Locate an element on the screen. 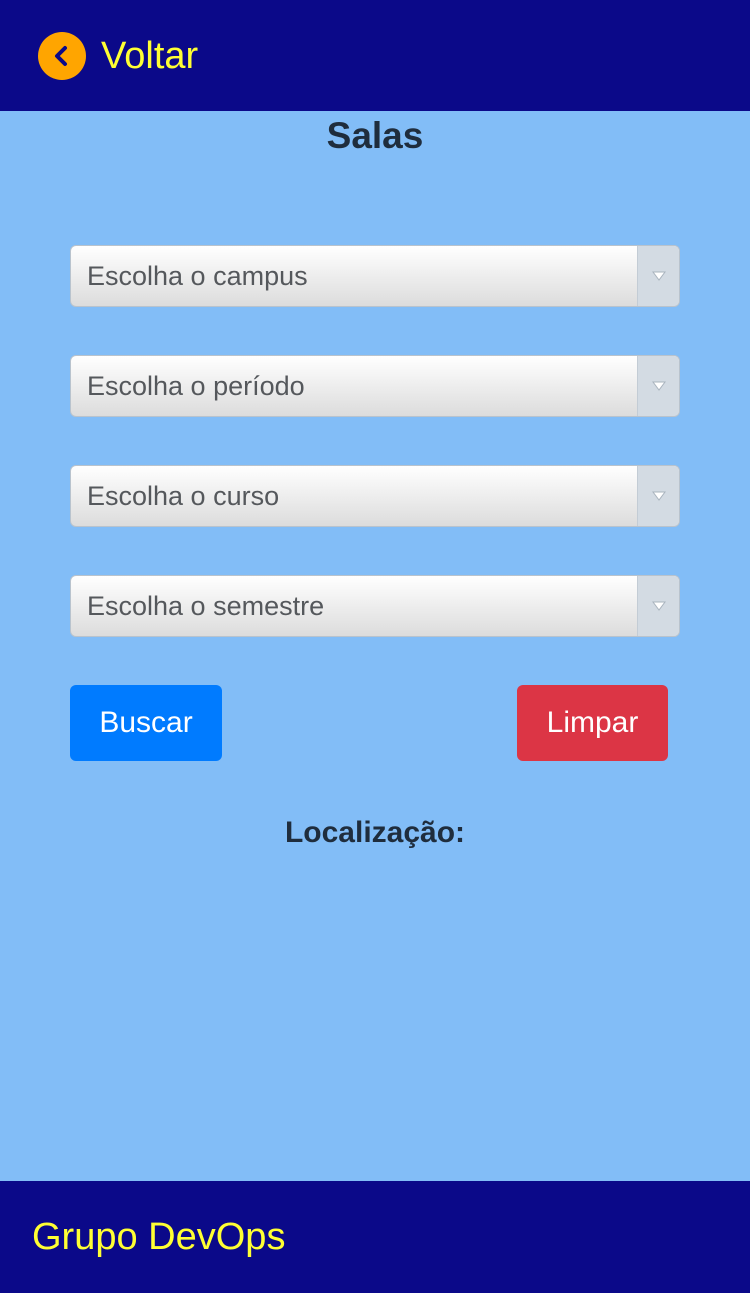 The height and width of the screenshot is (1293, 750). app-header: Voltar is located at coordinates (375, 55).